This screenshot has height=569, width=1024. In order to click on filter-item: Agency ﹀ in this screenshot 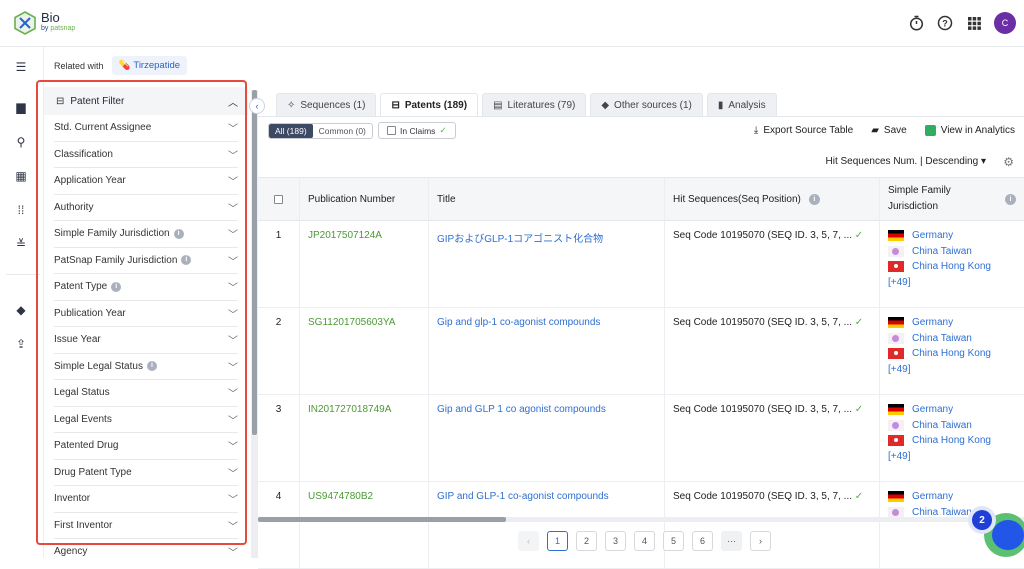, I will do `click(146, 548)`.